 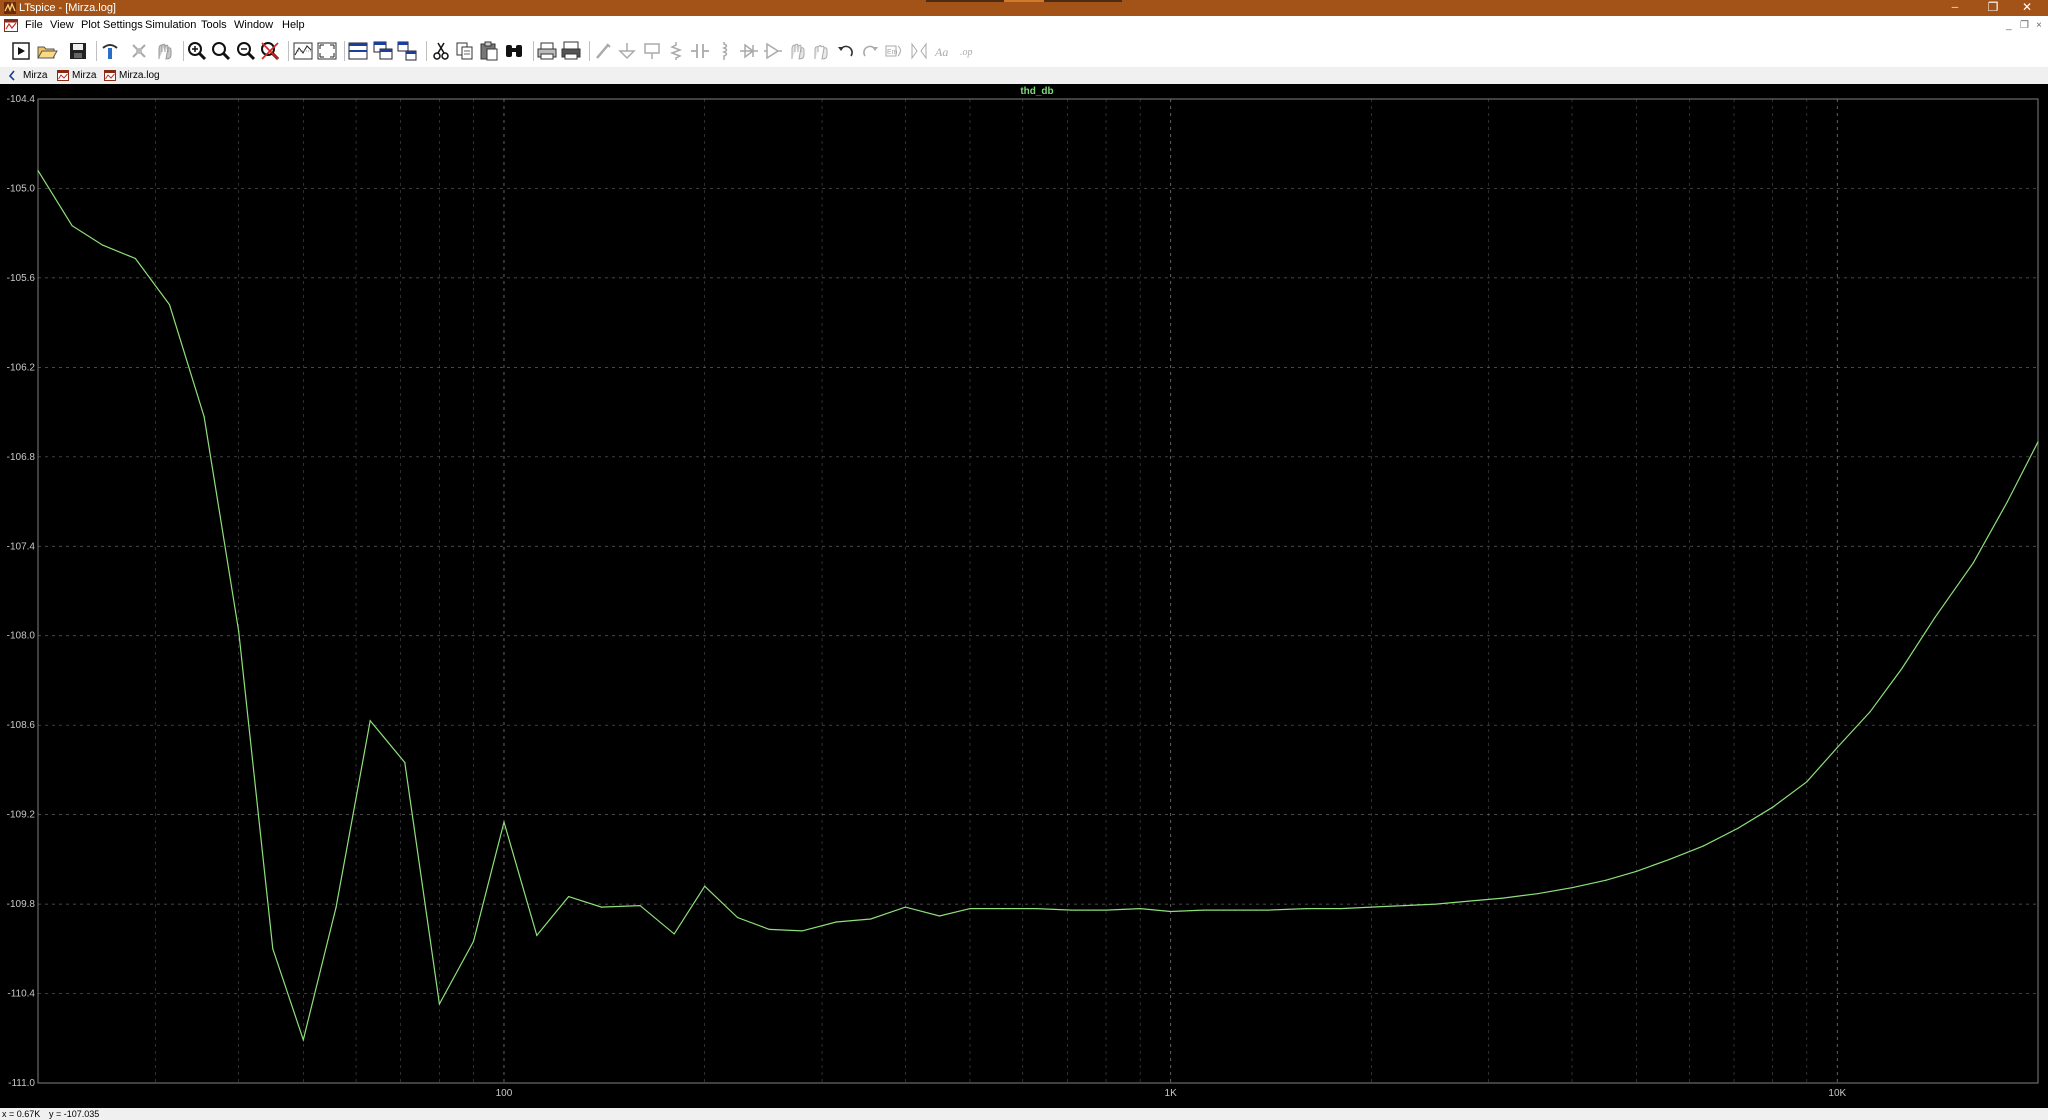 I want to click on undo-icon, so click(x=846, y=51).